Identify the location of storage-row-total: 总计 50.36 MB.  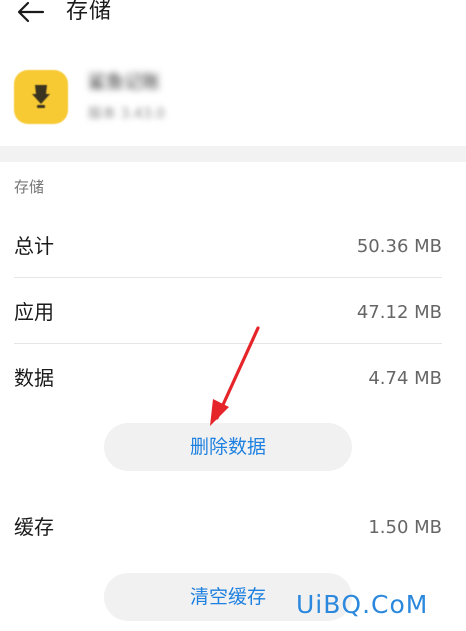
(233, 246).